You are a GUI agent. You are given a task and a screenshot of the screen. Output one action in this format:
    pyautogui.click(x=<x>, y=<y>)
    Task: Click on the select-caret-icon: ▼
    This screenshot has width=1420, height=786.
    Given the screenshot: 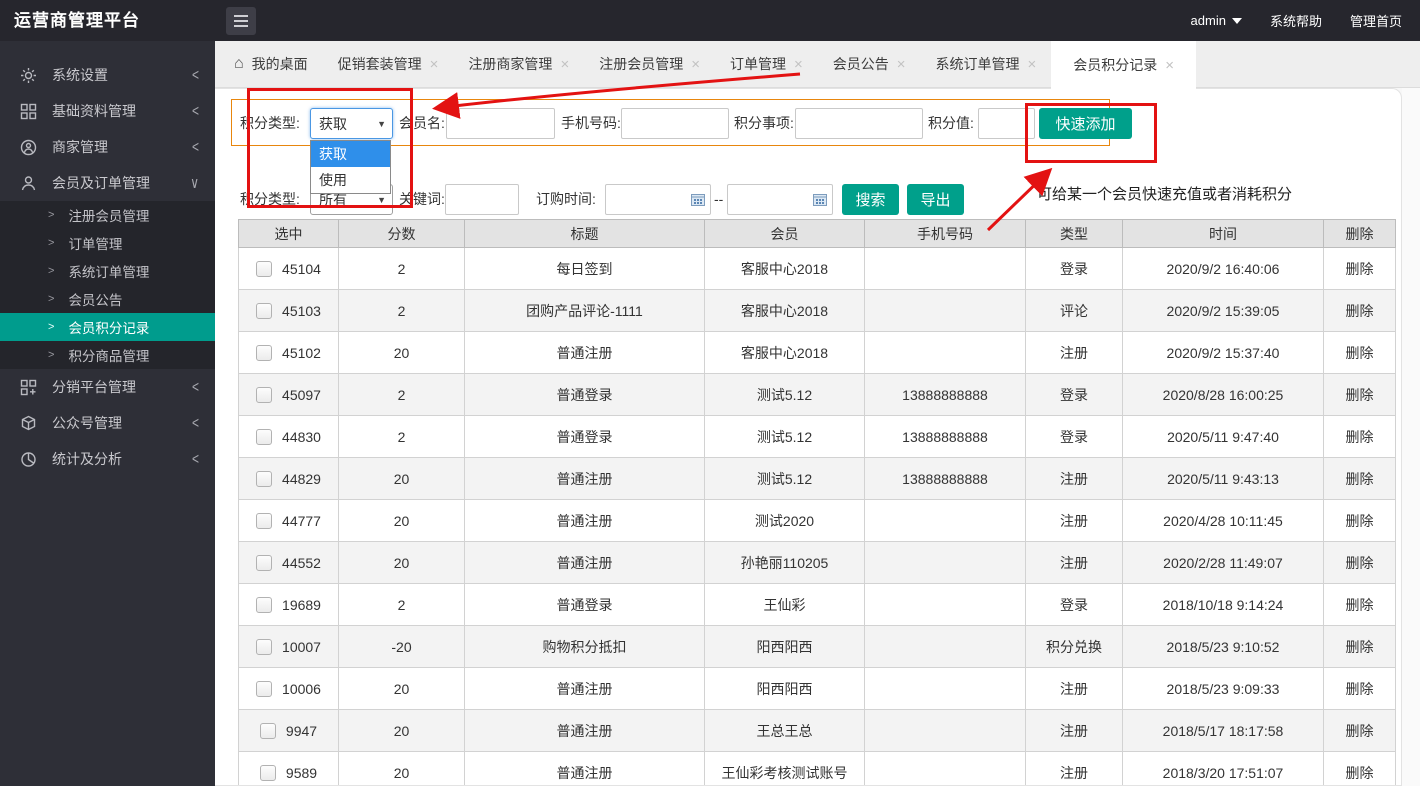 What is the action you would take?
    pyautogui.click(x=381, y=123)
    